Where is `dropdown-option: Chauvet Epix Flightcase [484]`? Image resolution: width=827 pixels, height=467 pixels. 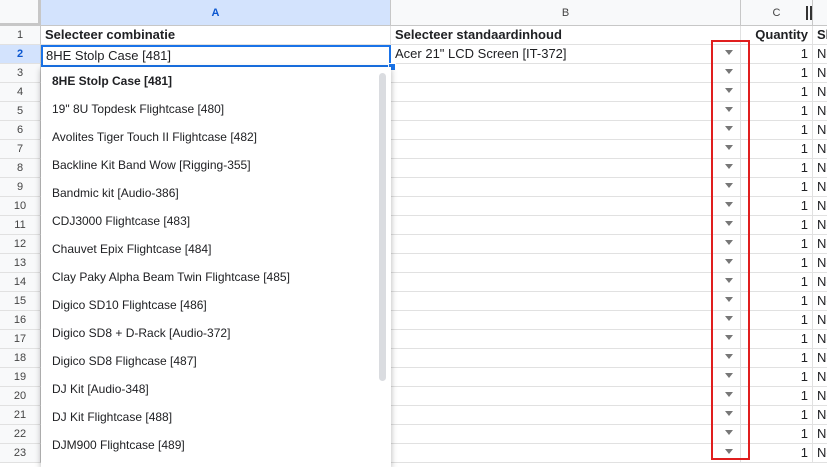 dropdown-option: Chauvet Epix Flightcase [484] is located at coordinates (211, 249).